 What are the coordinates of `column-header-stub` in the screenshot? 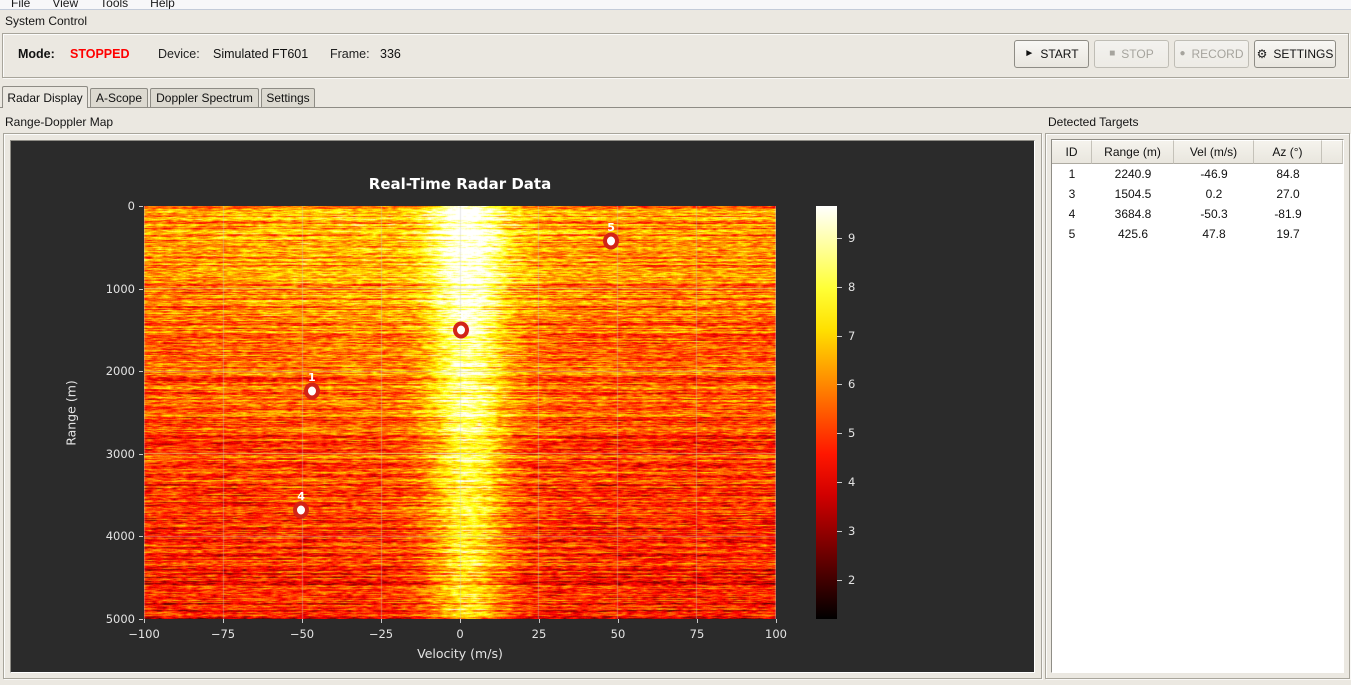 It's located at (1332, 152).